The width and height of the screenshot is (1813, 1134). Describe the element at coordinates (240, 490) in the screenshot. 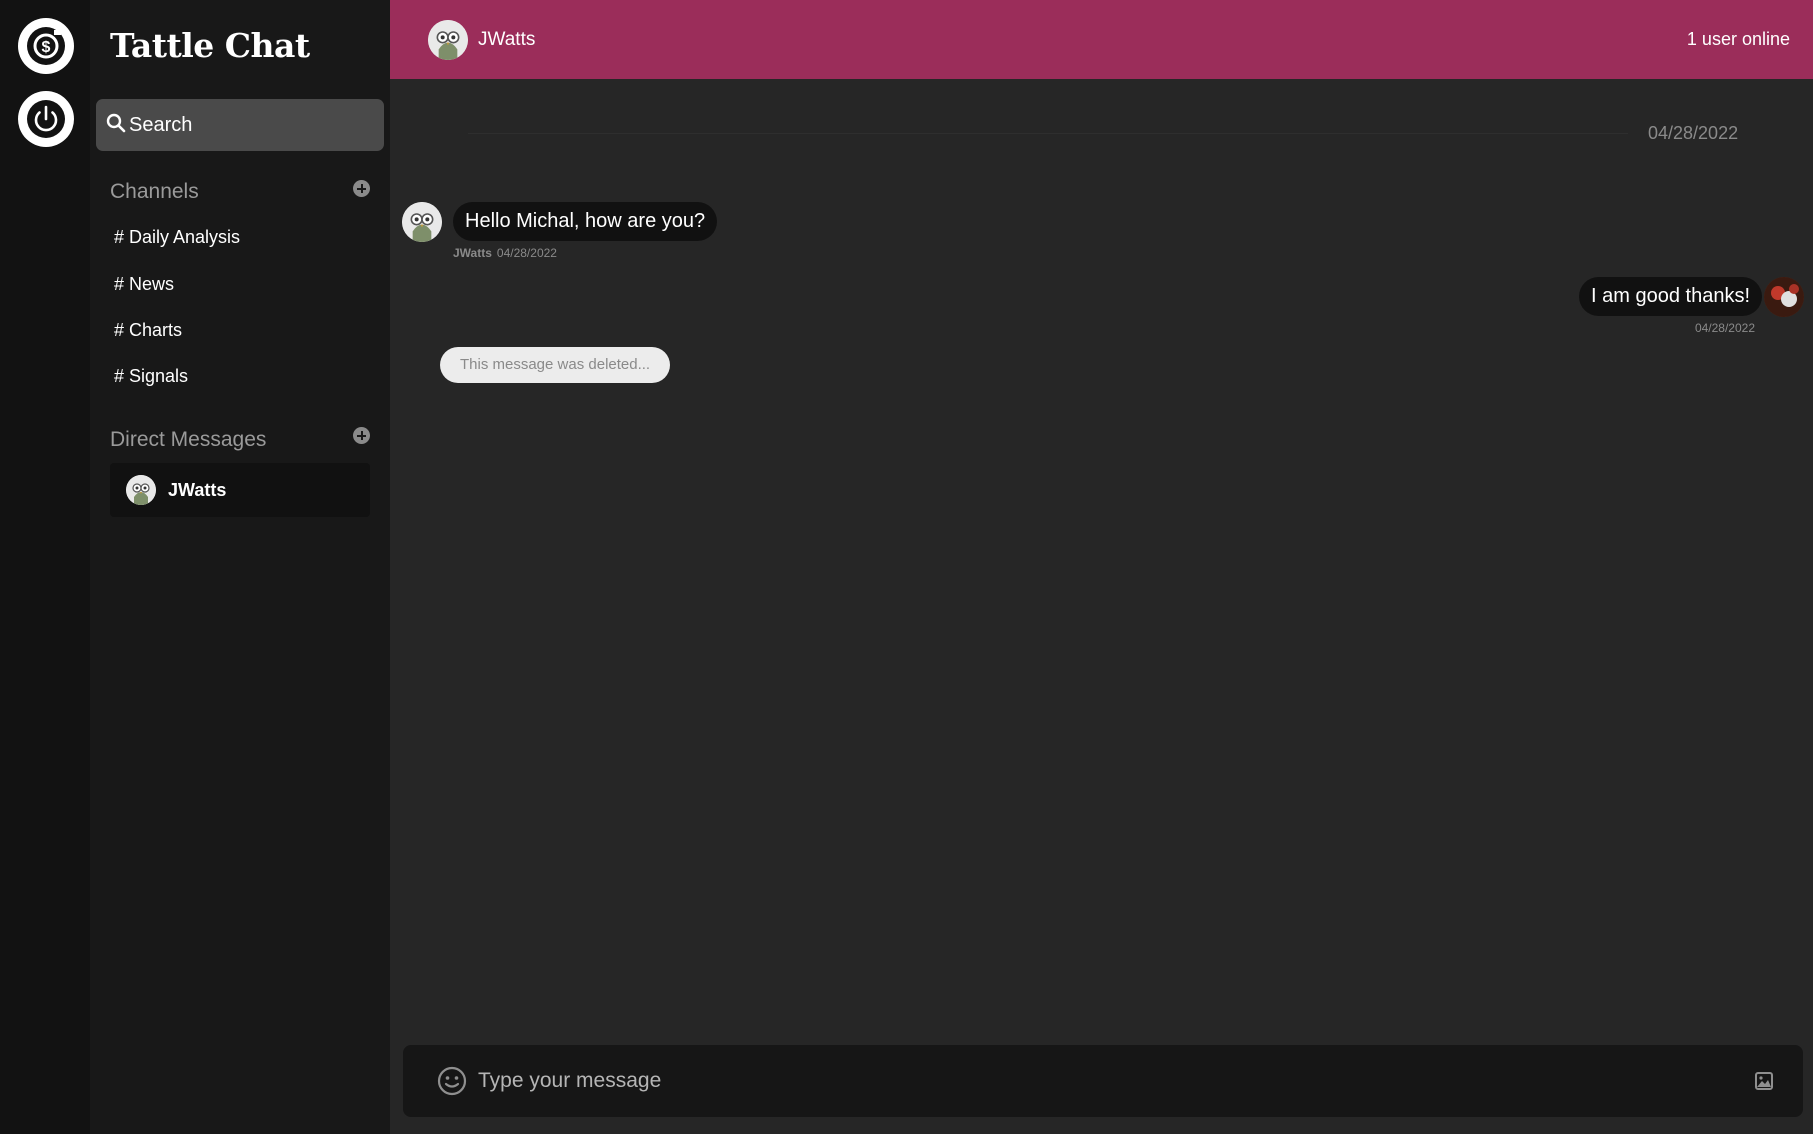

I see `dm-item-jwatts: JWatts` at that location.